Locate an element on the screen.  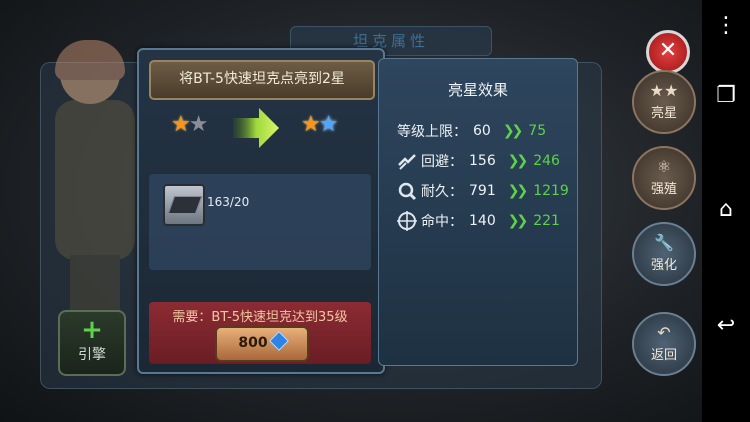
item-count: 163/20 is located at coordinates (228, 202).